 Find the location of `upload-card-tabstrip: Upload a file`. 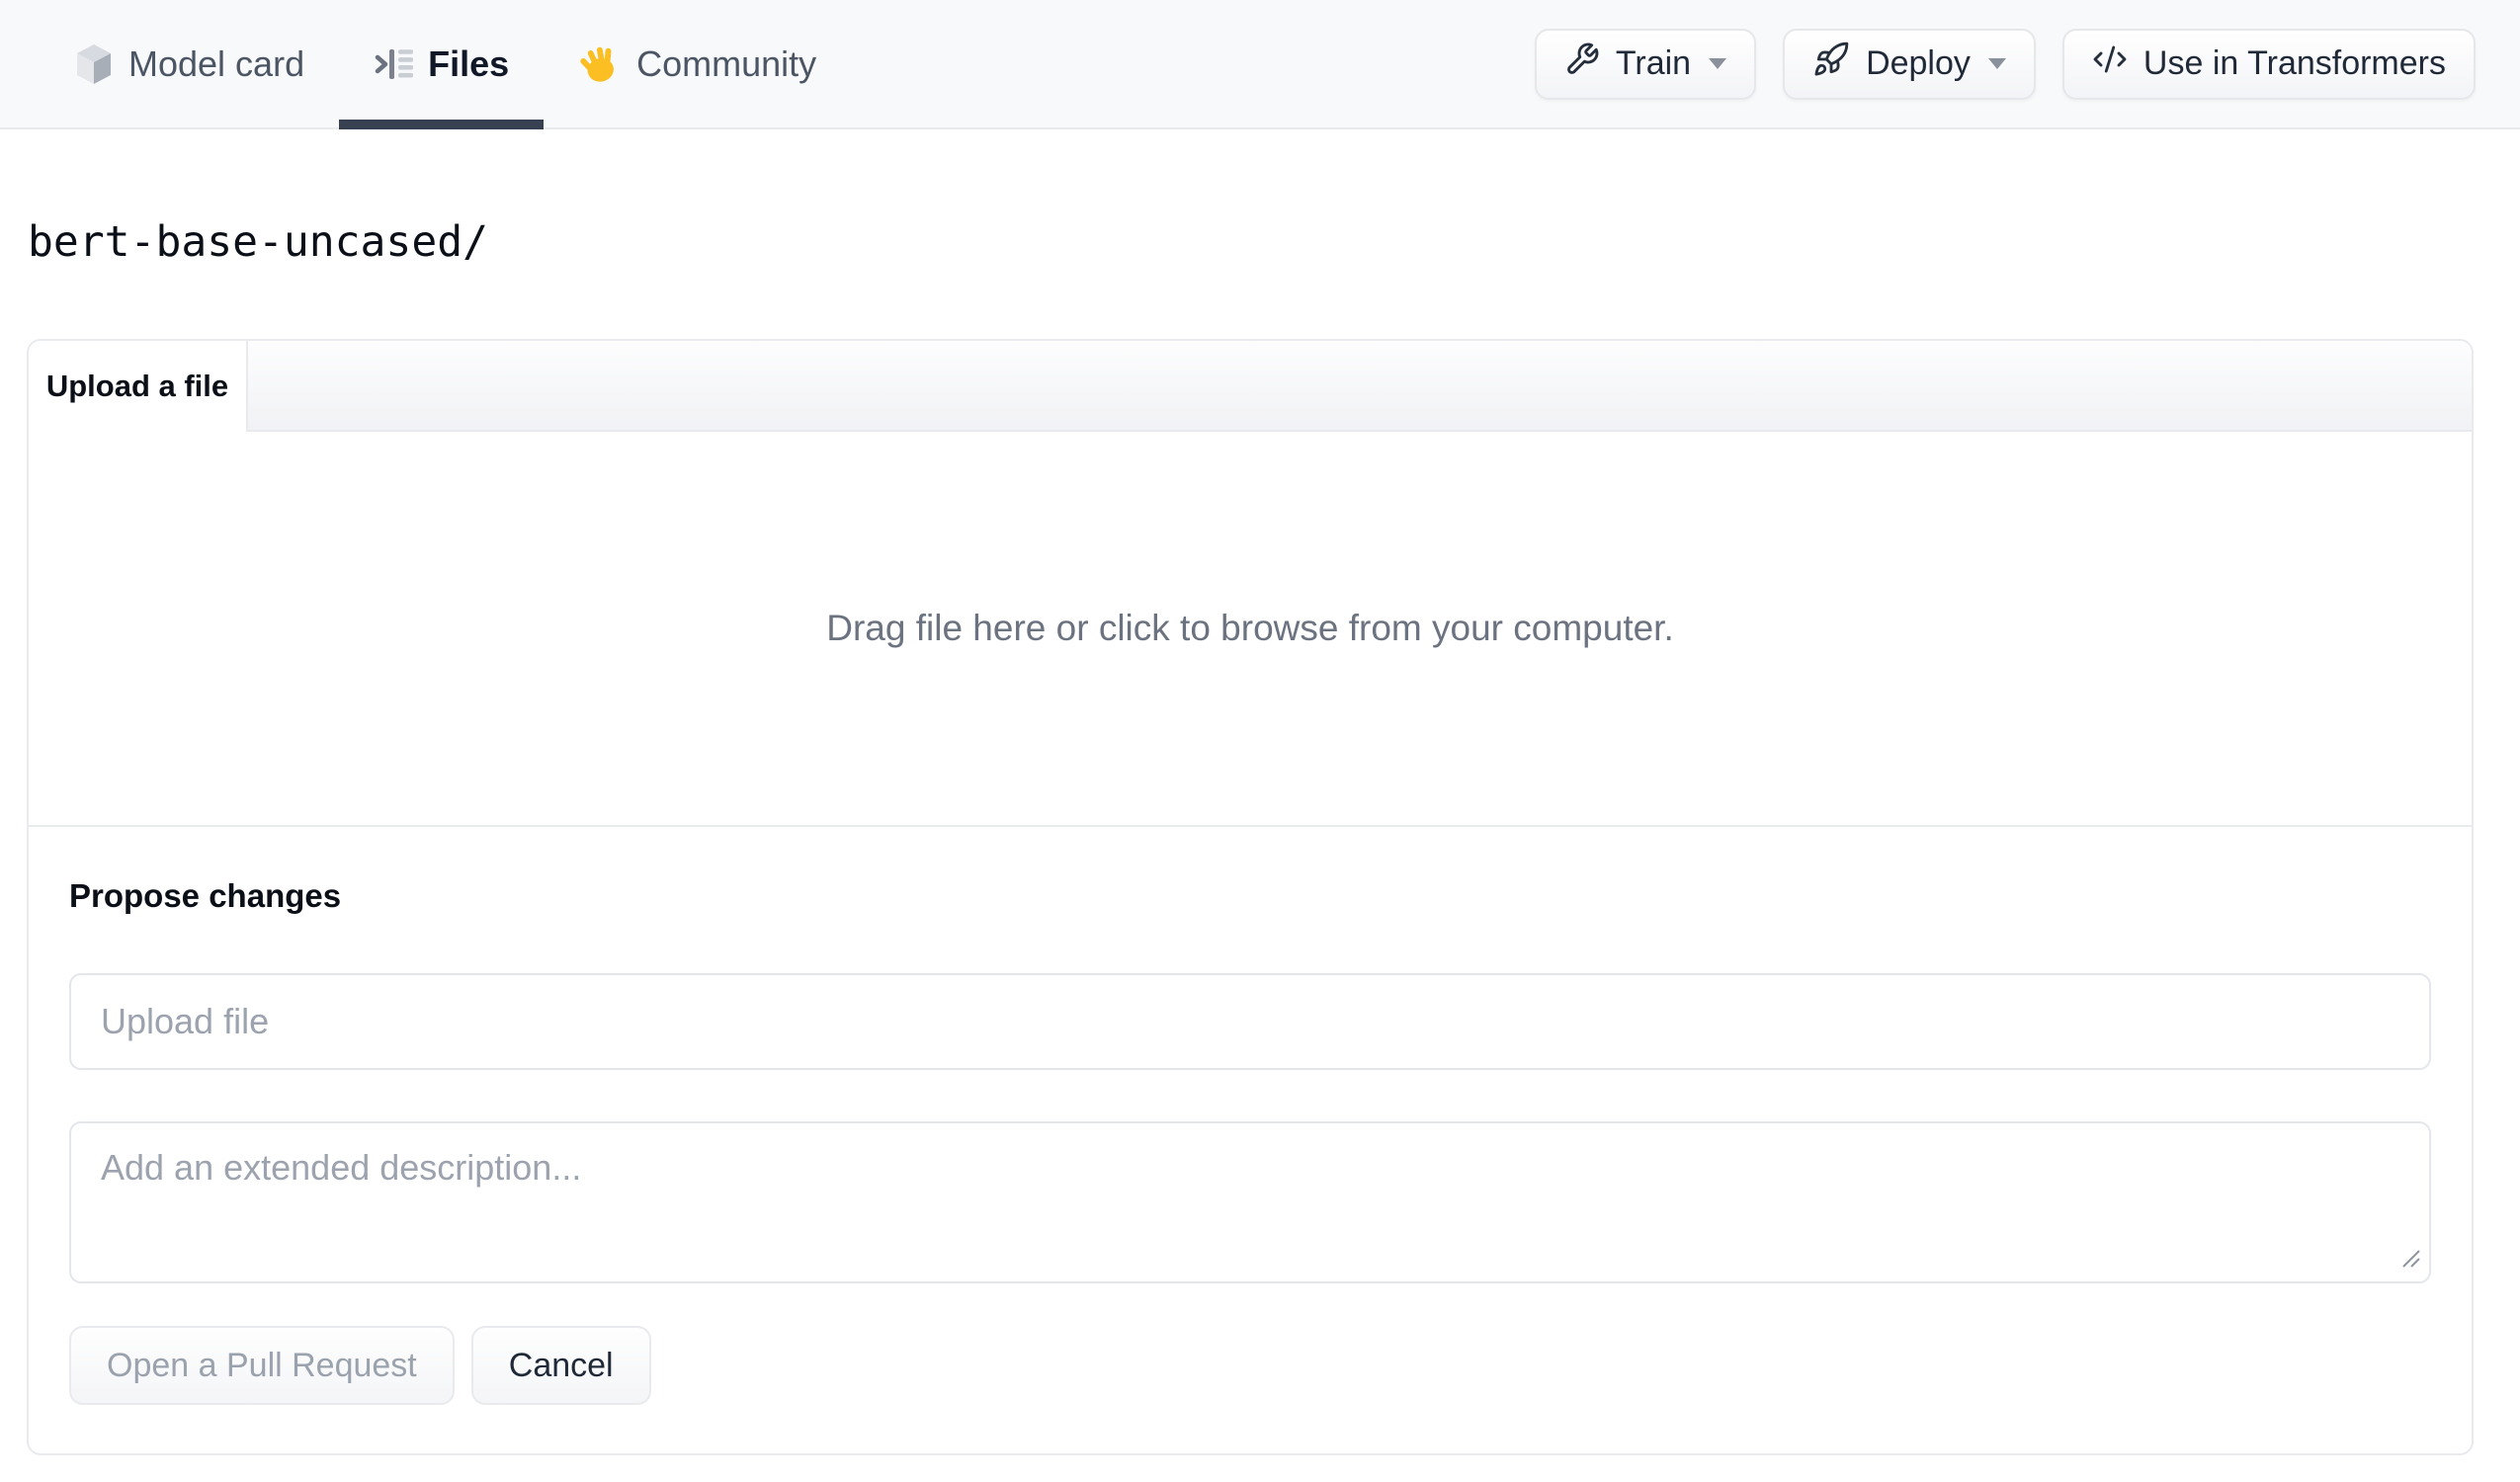

upload-card-tabstrip: Upload a file is located at coordinates (1250, 386).